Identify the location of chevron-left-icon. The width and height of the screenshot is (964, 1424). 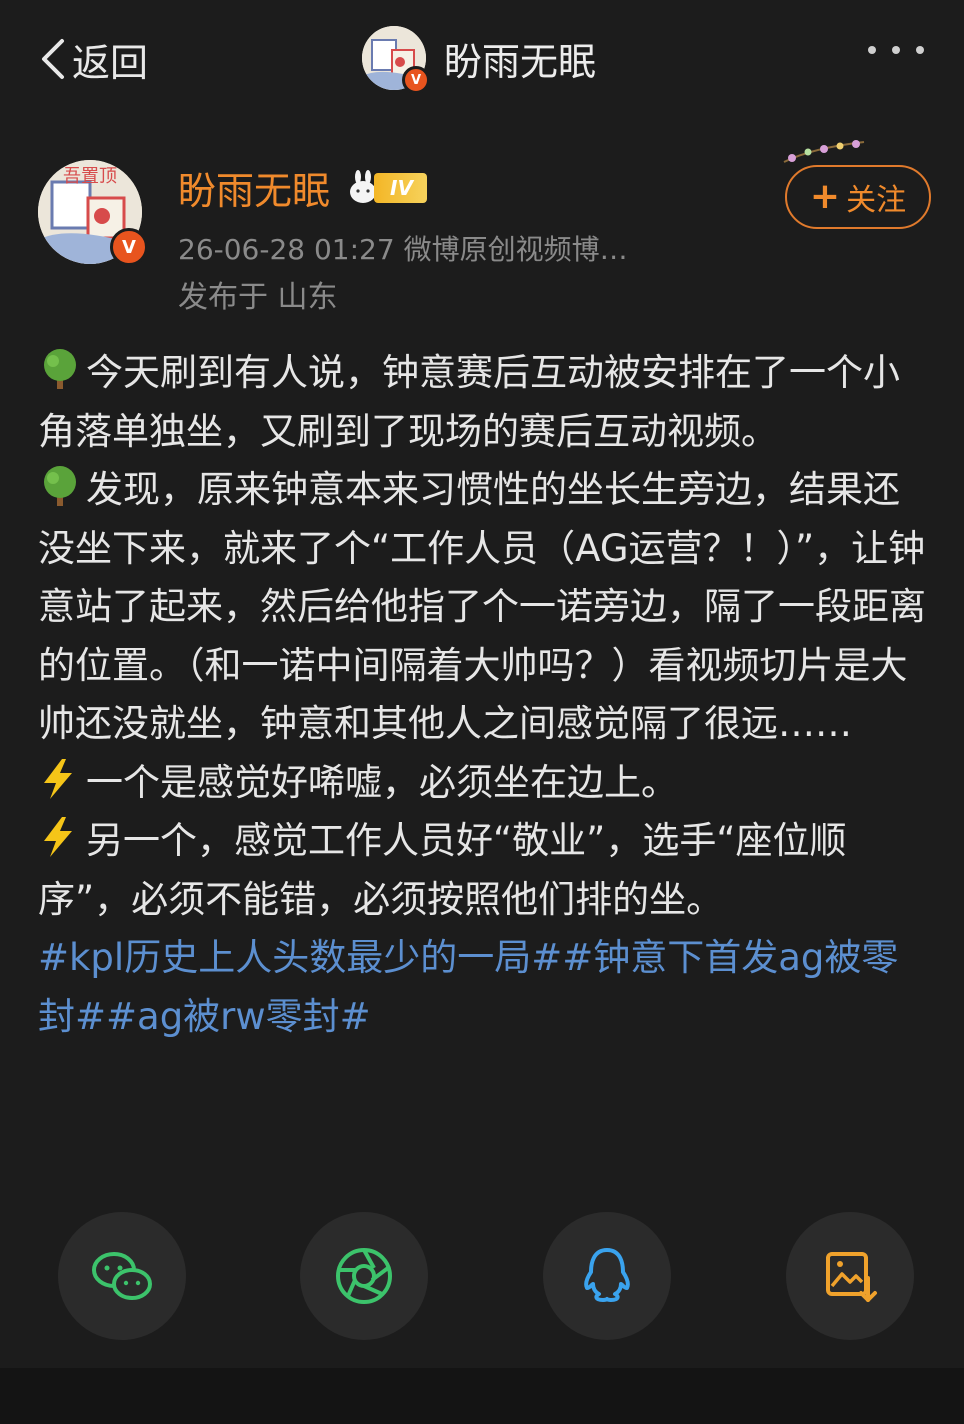
(53, 59).